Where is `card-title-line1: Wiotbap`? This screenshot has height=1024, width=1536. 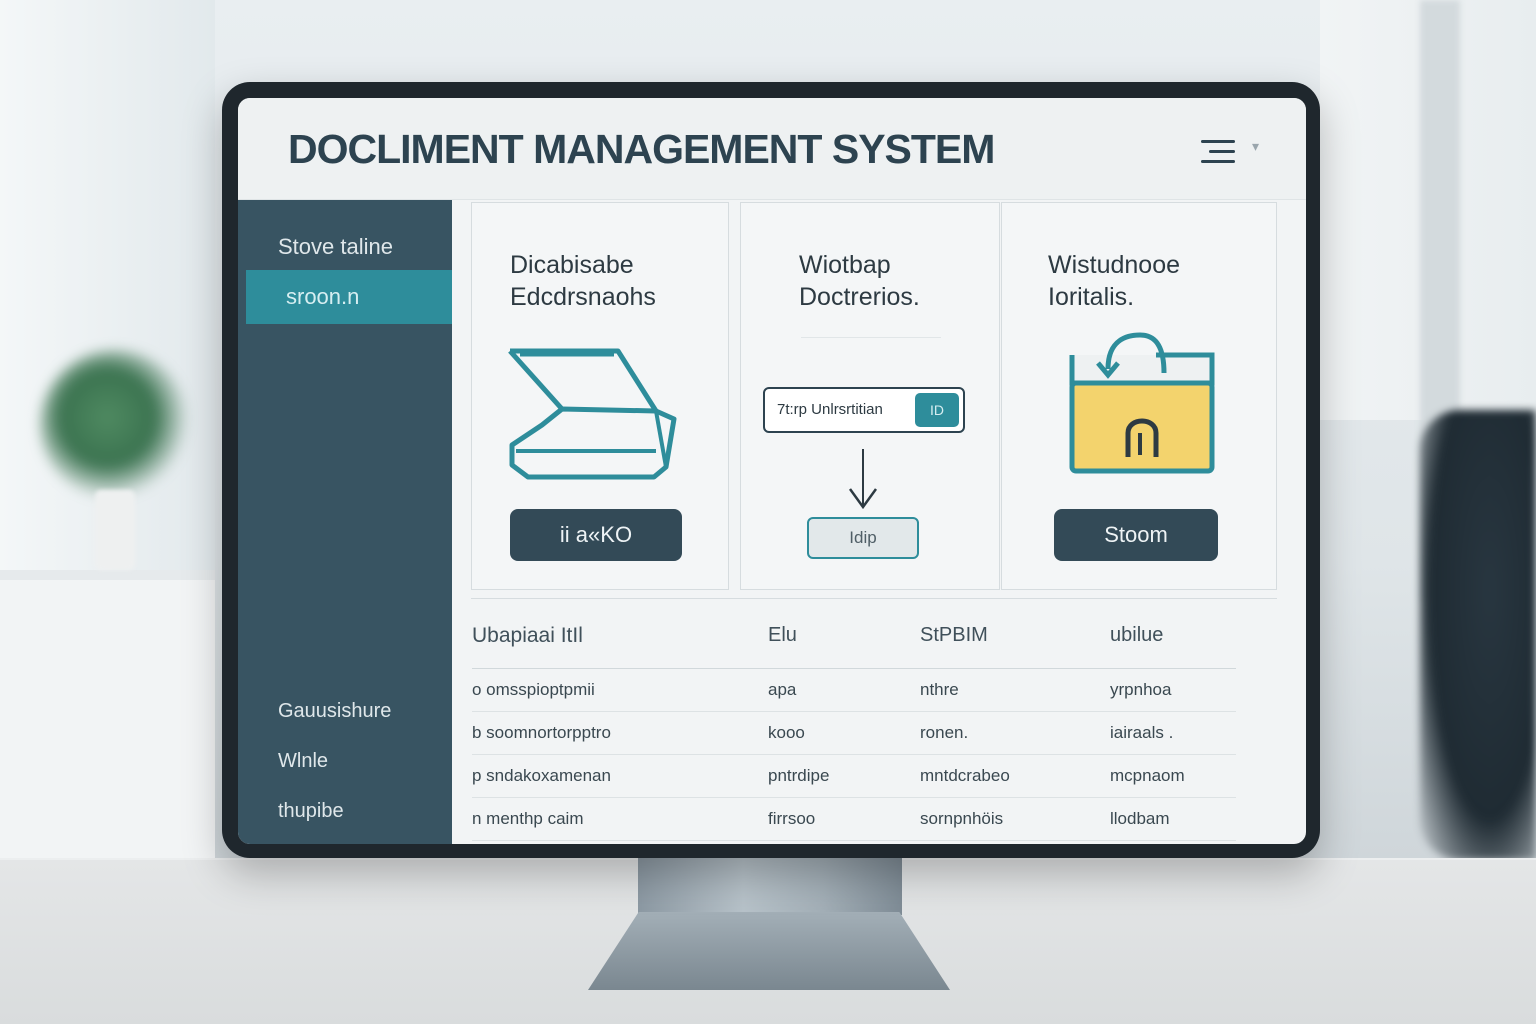
card-title-line1: Wiotbap is located at coordinates (845, 265).